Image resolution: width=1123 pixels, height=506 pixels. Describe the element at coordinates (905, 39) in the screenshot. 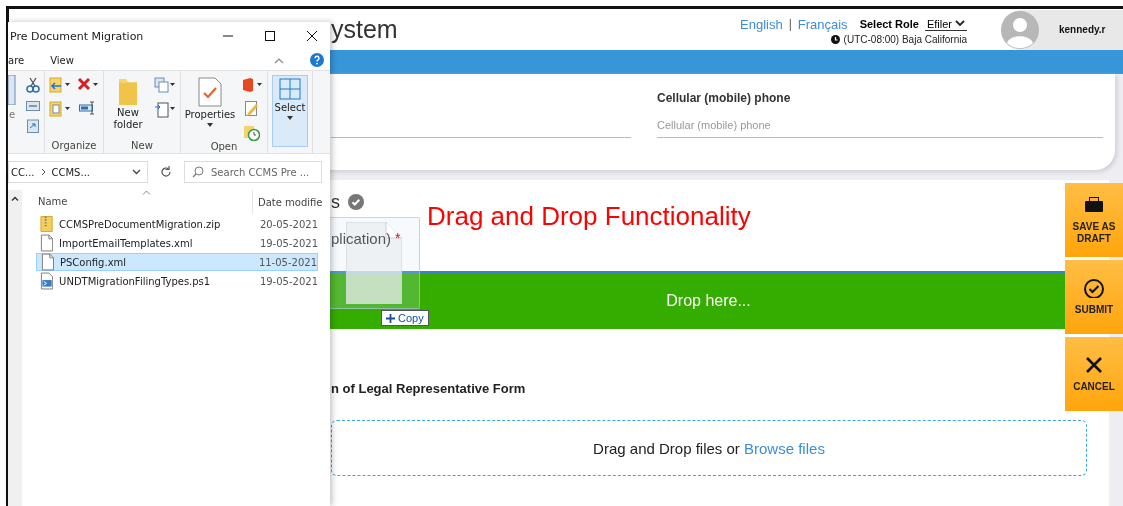

I see `timezone-text: (UTC-08:00) Baja California` at that location.